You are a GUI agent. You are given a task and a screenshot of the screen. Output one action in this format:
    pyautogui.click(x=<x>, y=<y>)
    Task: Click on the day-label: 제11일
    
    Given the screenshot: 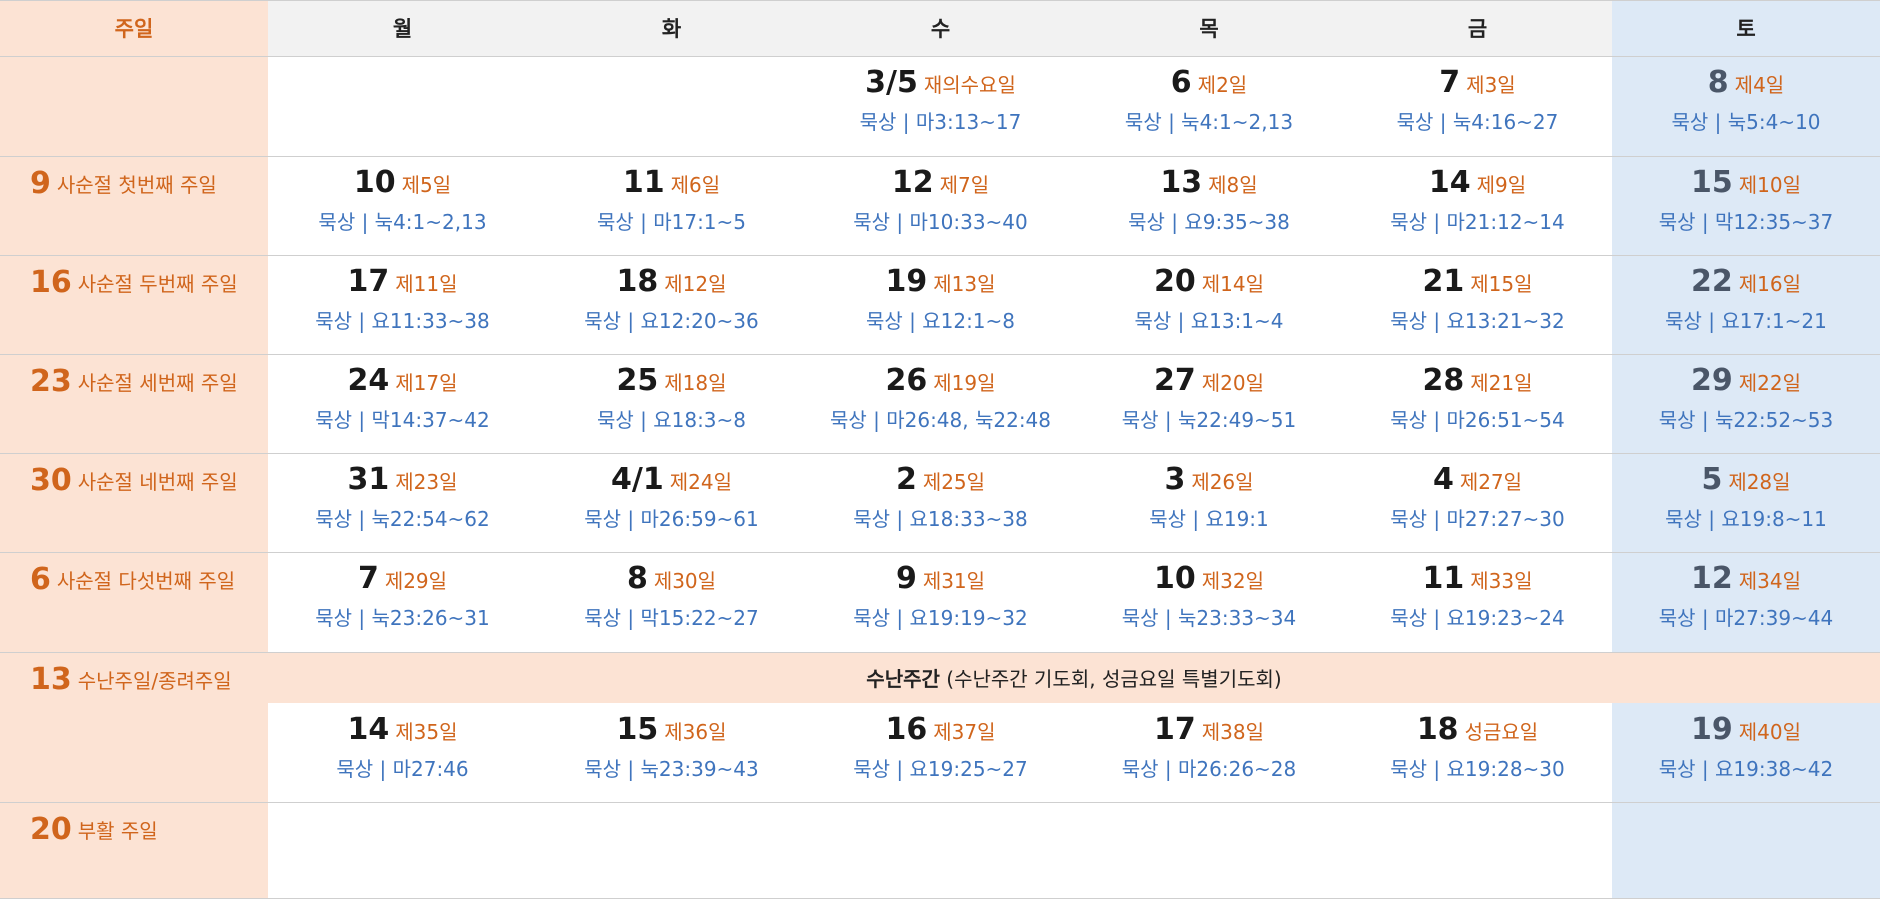 What is the action you would take?
    pyautogui.click(x=426, y=284)
    